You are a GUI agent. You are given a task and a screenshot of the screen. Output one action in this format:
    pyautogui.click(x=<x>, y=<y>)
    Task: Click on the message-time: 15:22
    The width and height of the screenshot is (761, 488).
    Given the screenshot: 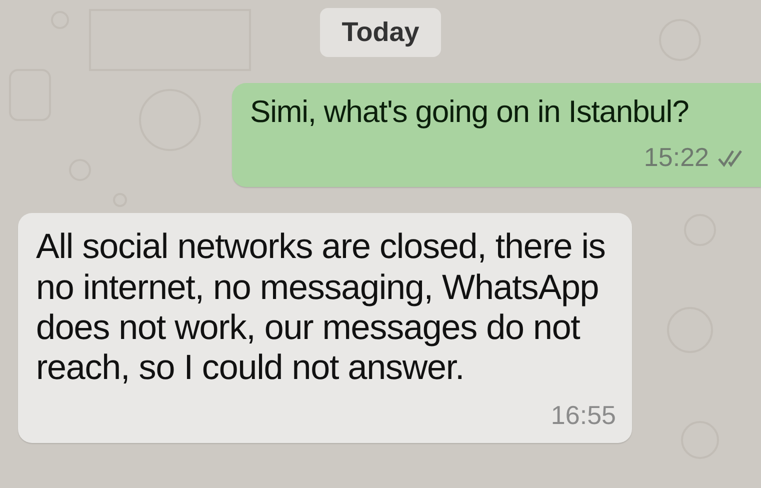 What is the action you would take?
    pyautogui.click(x=676, y=157)
    